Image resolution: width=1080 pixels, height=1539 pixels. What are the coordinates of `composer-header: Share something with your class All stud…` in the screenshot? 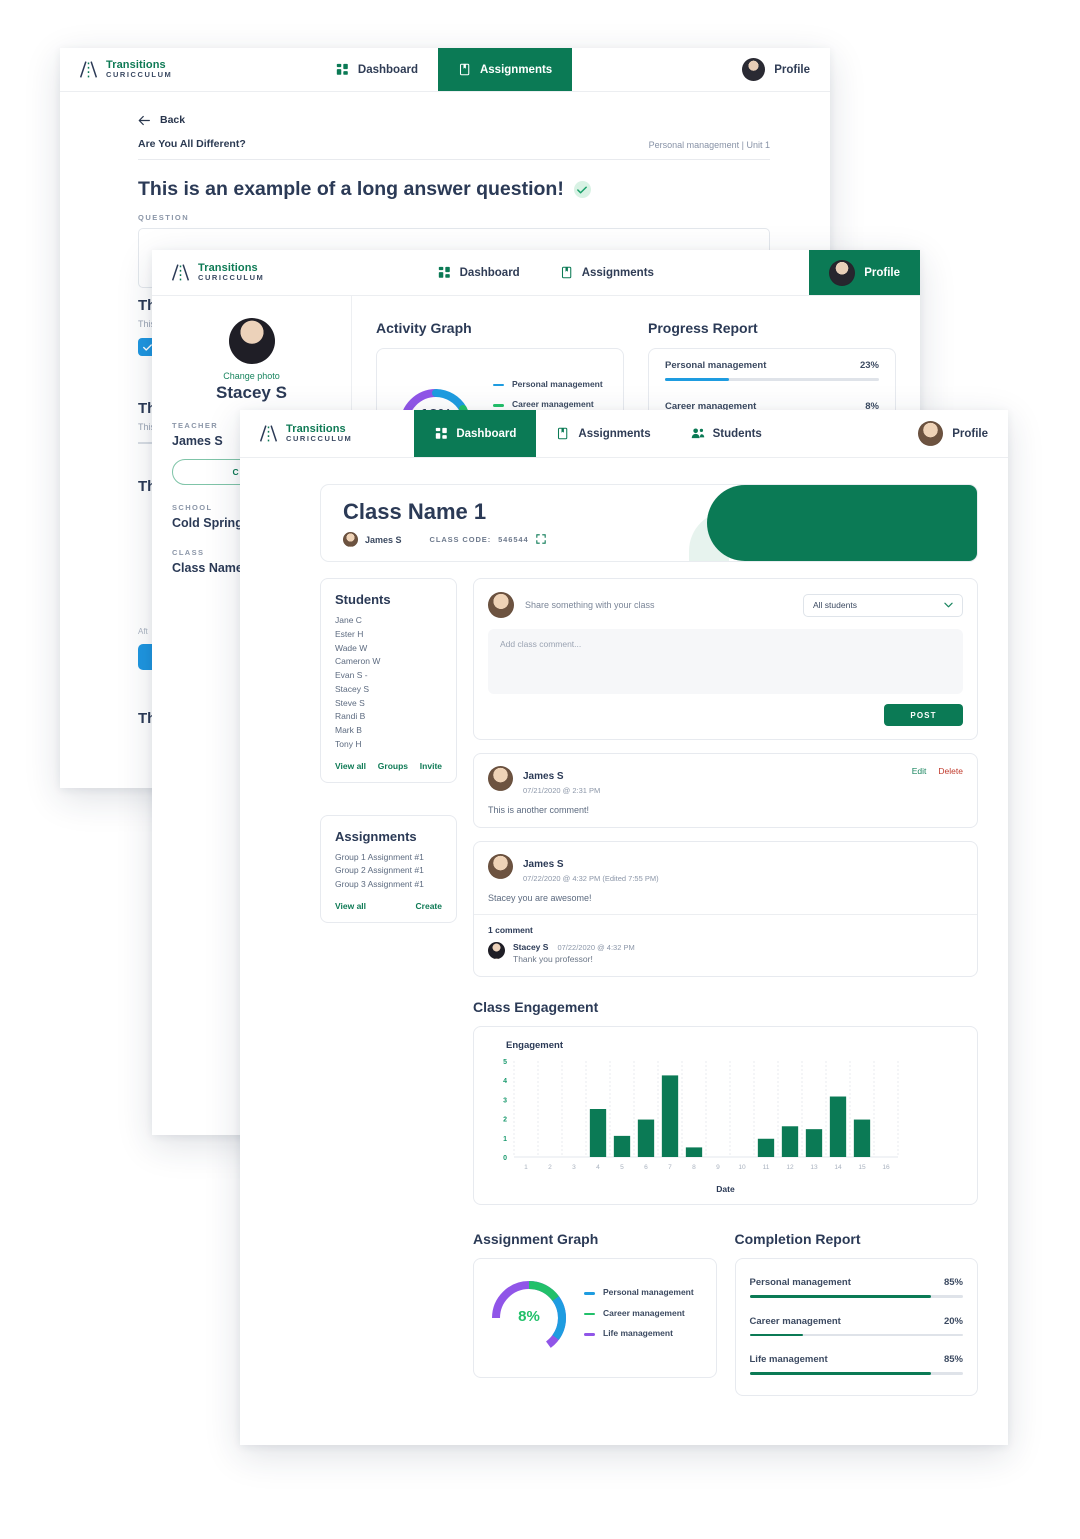 It's located at (725, 605).